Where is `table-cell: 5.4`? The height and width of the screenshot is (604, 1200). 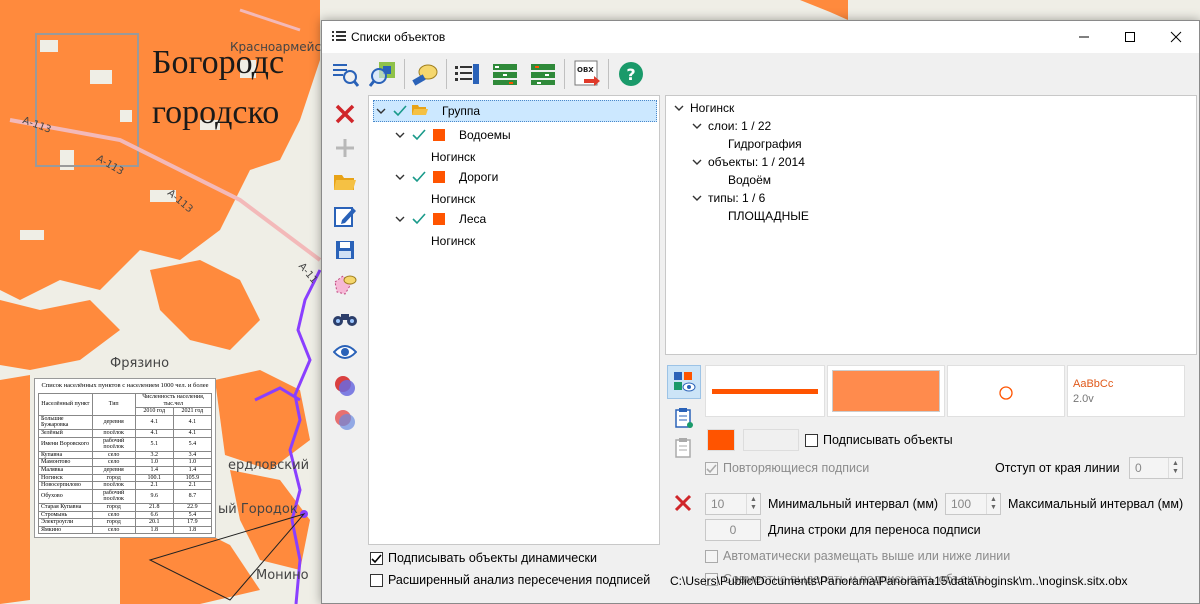 table-cell: 5.4 is located at coordinates (192, 515).